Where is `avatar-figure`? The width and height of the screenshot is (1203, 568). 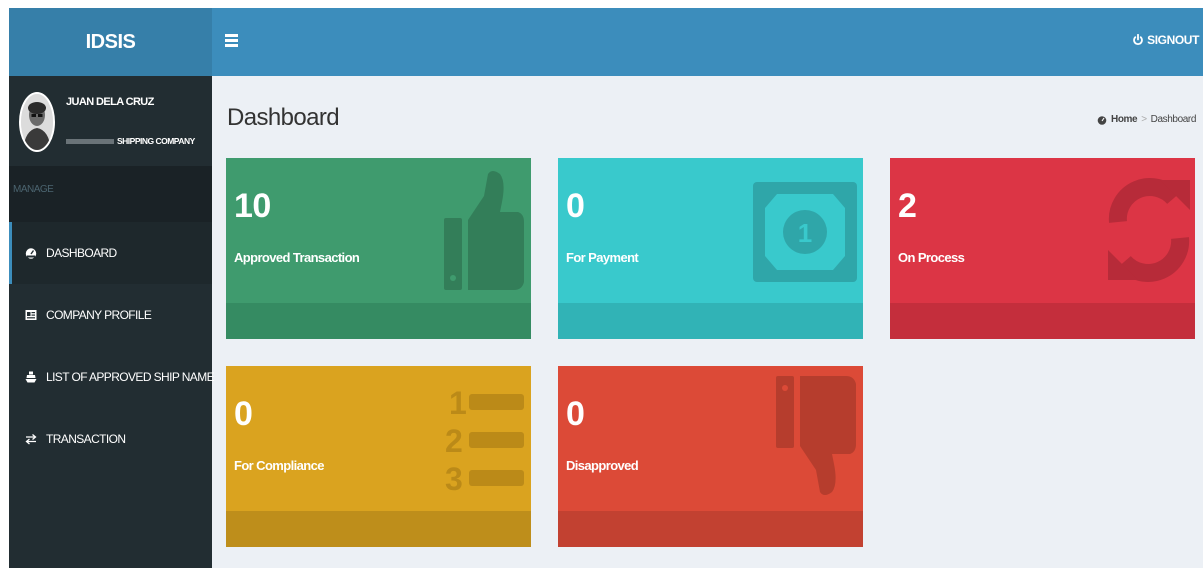 avatar-figure is located at coordinates (37, 122).